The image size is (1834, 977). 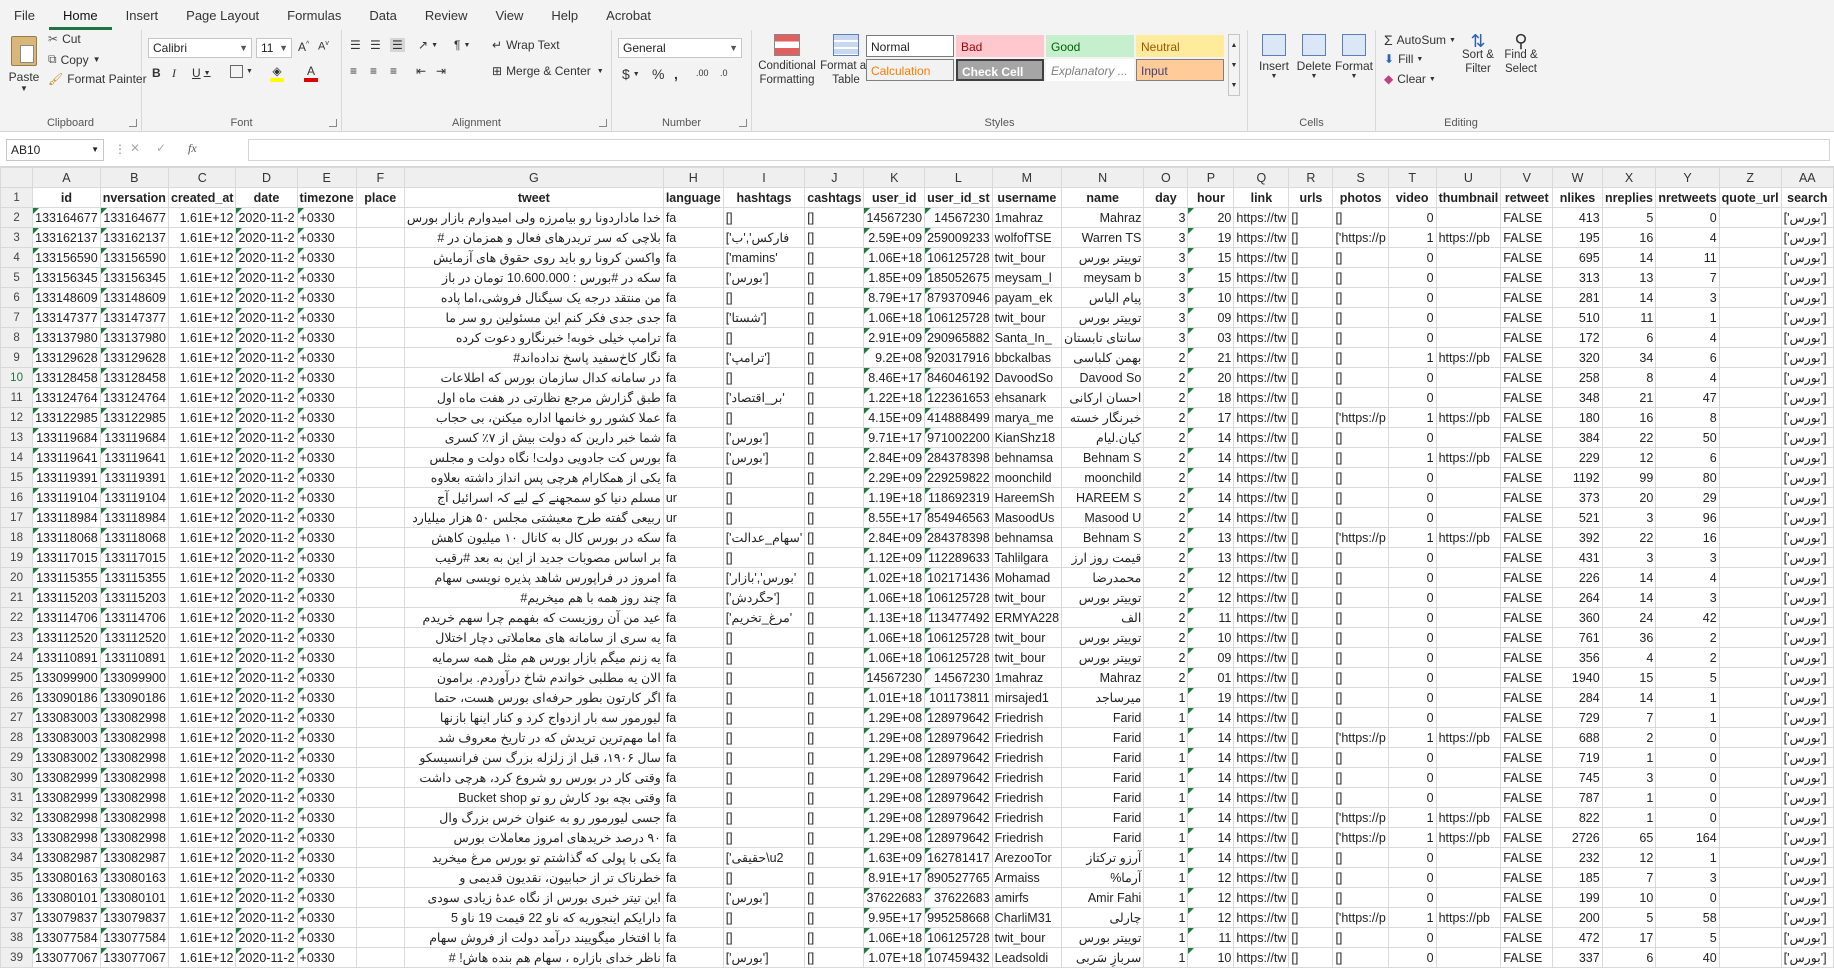 What do you see at coordinates (764, 197) in the screenshot?
I see `header-cell: hashtags` at bounding box center [764, 197].